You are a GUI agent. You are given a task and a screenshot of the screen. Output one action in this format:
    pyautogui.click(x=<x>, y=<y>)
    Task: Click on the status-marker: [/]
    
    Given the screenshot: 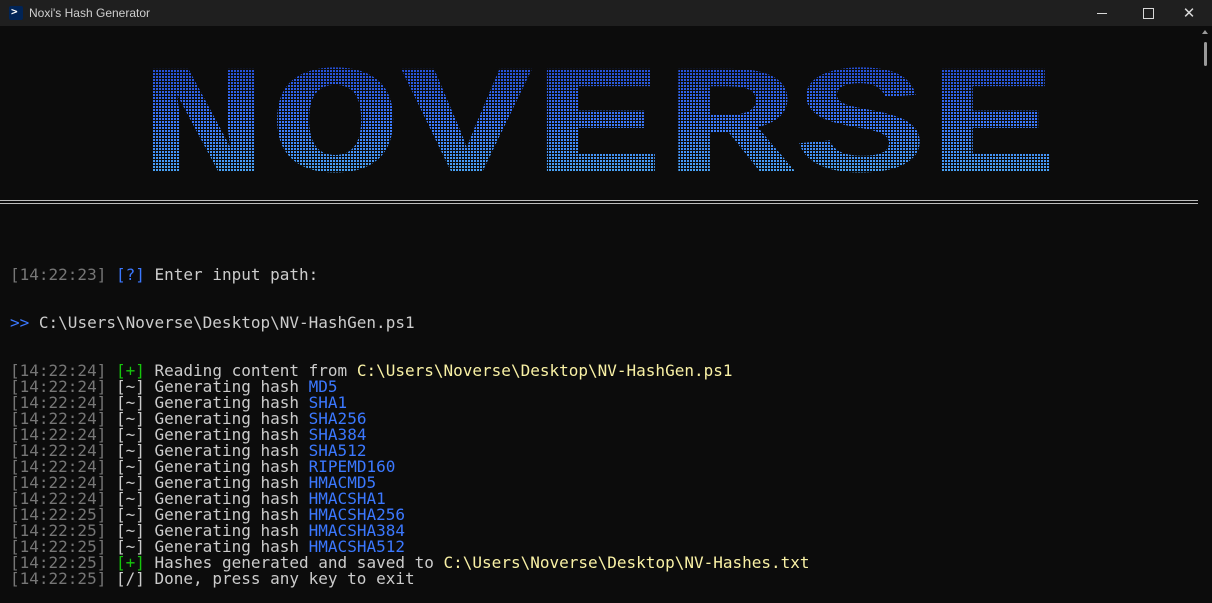 What is the action you would take?
    pyautogui.click(x=130, y=578)
    